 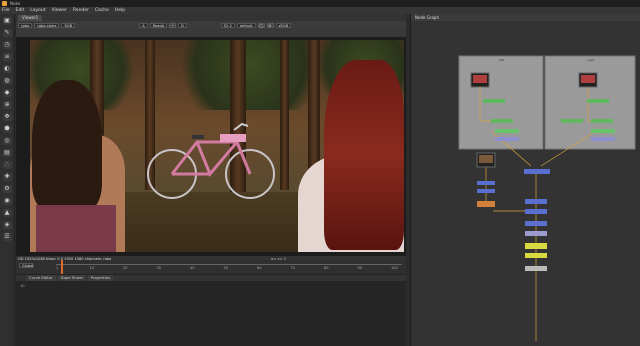 I want to click on bottom-panel: Curve Editor Dope Sheet Properties 10, so click(x=211, y=310).